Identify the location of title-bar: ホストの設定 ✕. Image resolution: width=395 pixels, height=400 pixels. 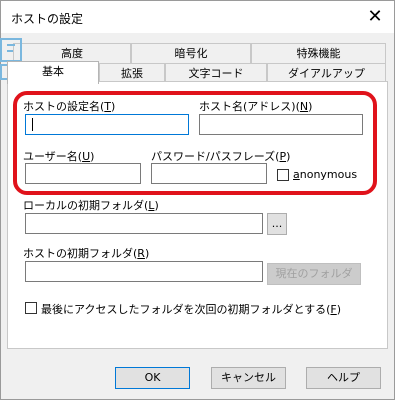
(197, 17).